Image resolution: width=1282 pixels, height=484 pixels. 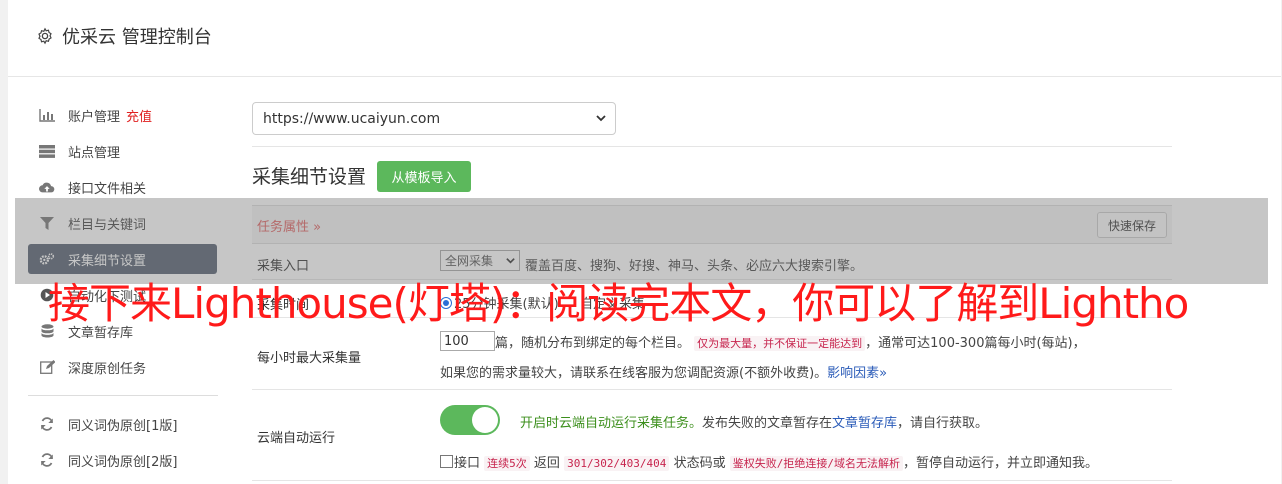 I want to click on sidebar-item-synonym-v1: 同义词伪原创[1版], so click(x=122, y=424).